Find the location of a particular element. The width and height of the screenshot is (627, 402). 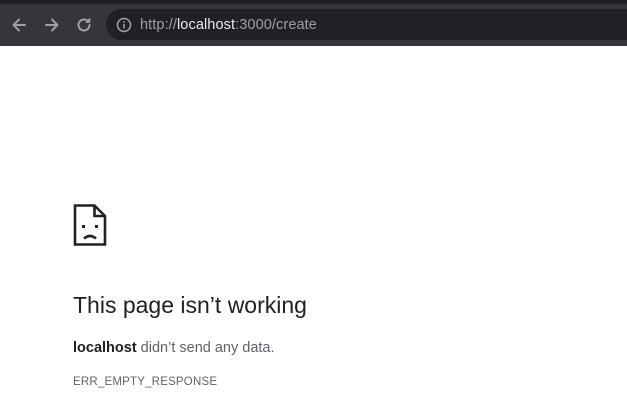

browser-toolbar: http://localhost:3000/create is located at coordinates (313, 23).